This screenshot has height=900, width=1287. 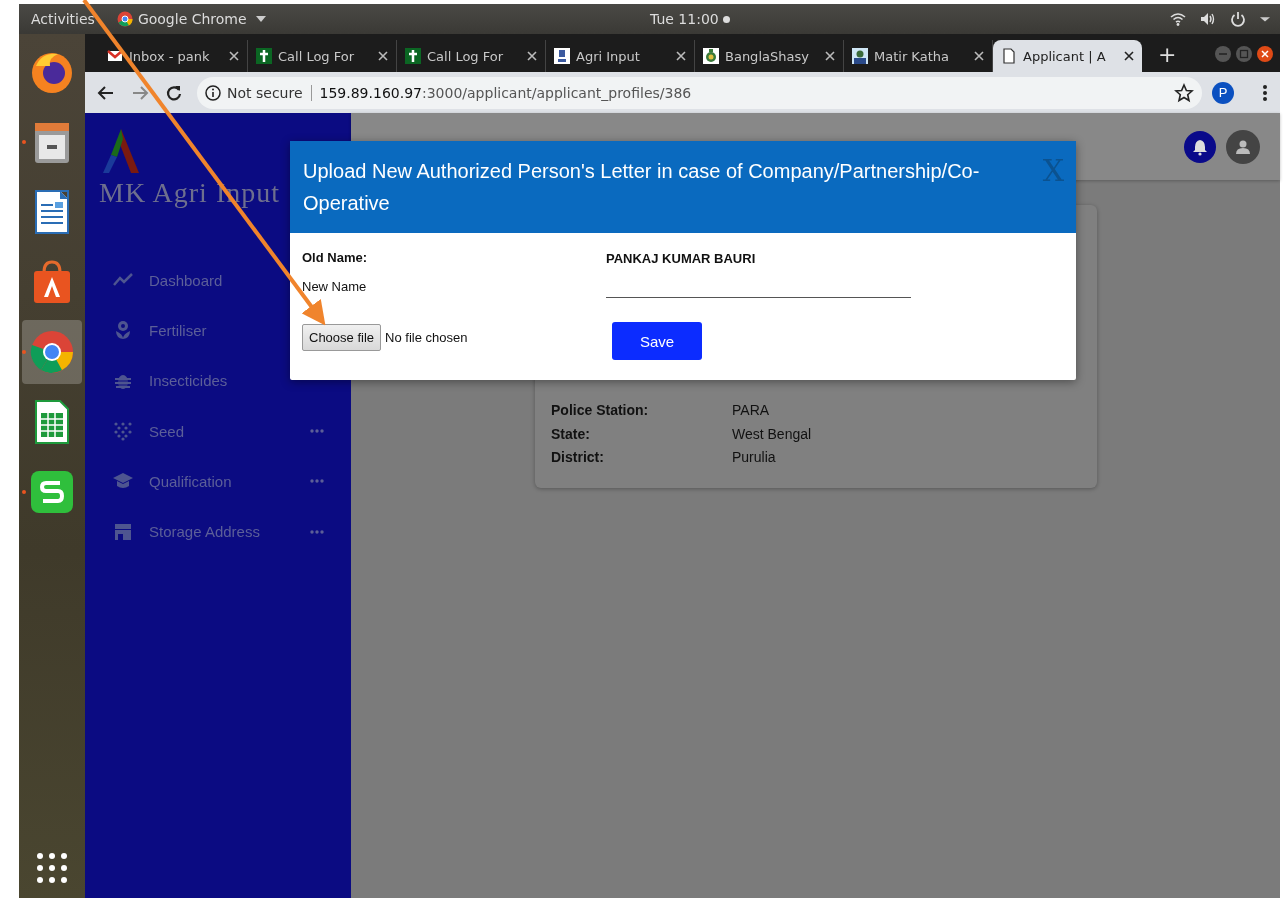 I want to click on browser-tab: Applicant | A, so click(x=1067, y=56).